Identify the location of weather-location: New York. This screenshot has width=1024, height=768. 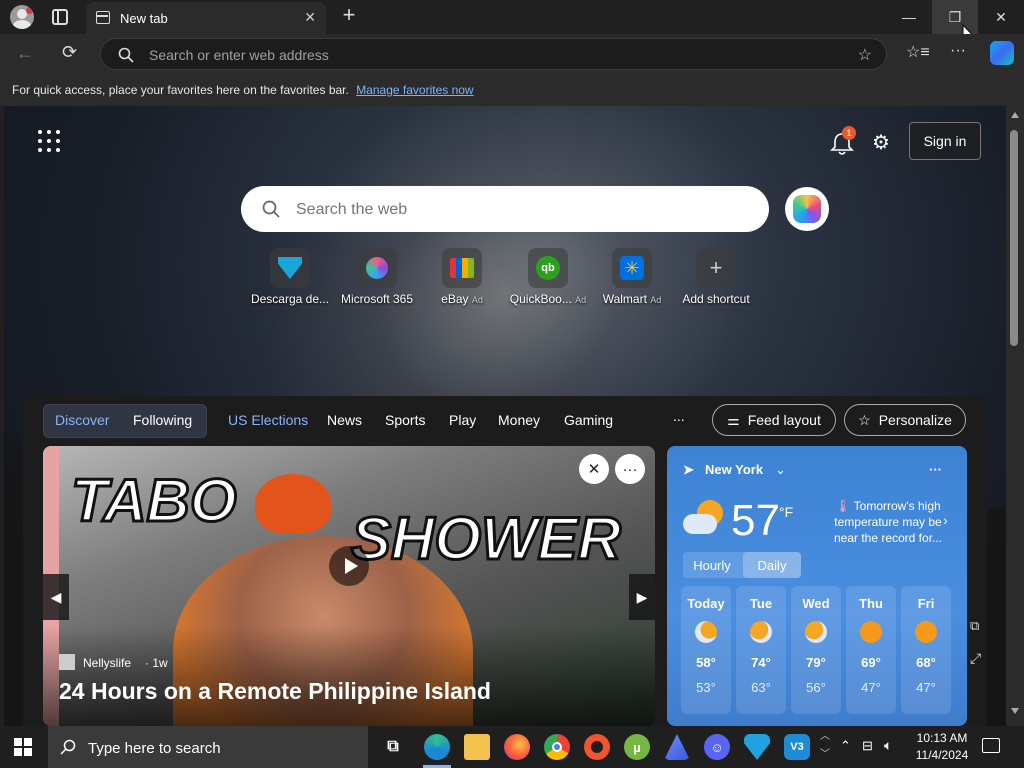
(734, 469).